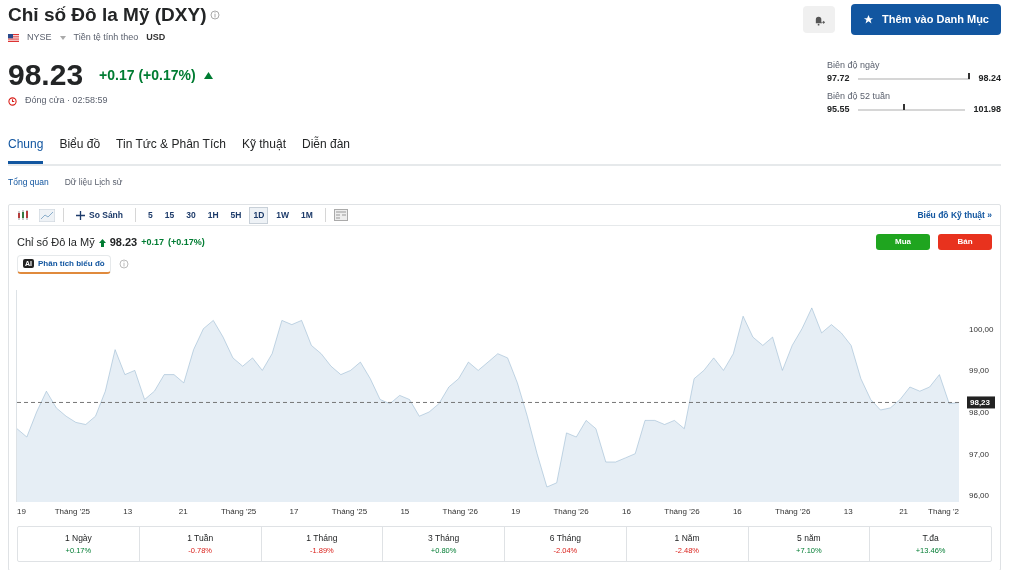 This screenshot has width=1009, height=570. I want to click on nav-tab: Kỹ thuật, so click(263, 147).